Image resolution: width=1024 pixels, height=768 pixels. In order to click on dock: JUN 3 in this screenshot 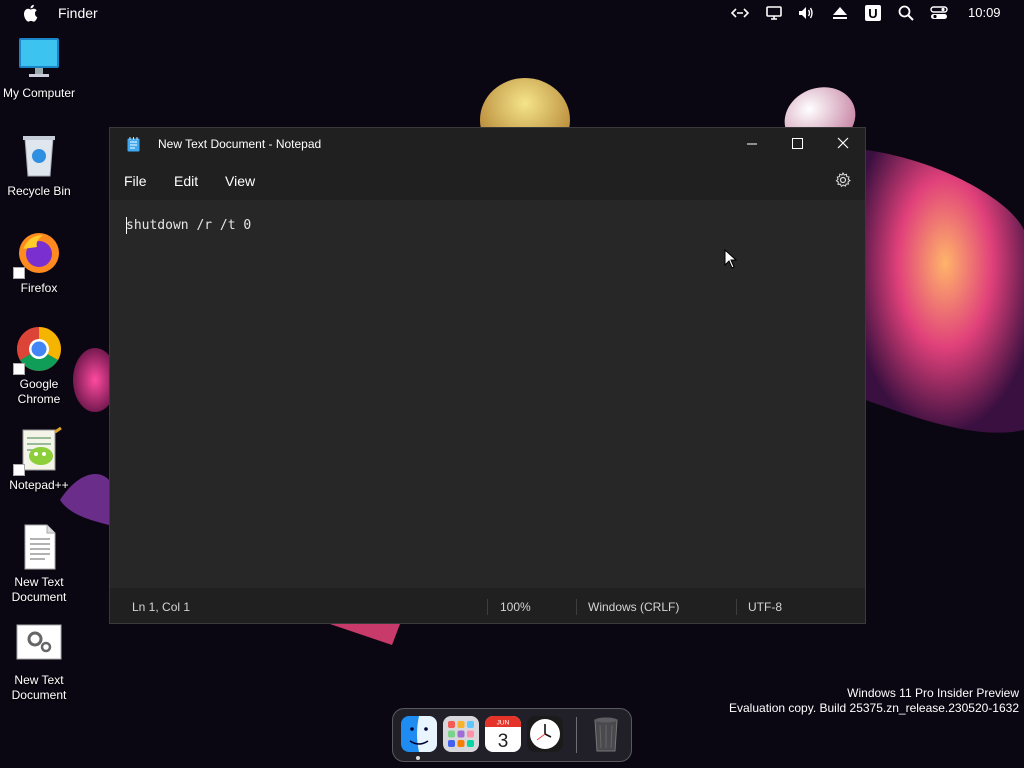, I will do `click(512, 735)`.